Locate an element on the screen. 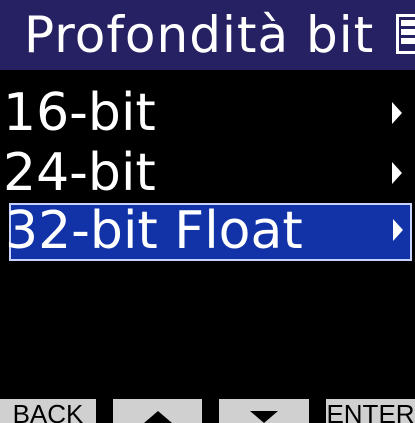 The width and height of the screenshot is (415, 423). back-button: BACK is located at coordinates (48, 411).